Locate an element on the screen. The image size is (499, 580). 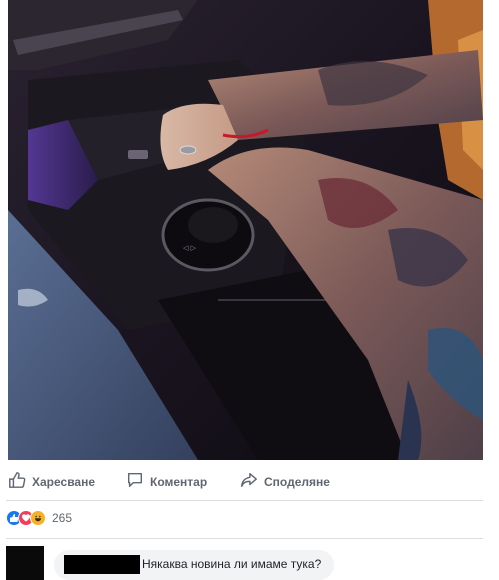
comment-row: Някаква новина ли имаме тука? is located at coordinates (251, 563).